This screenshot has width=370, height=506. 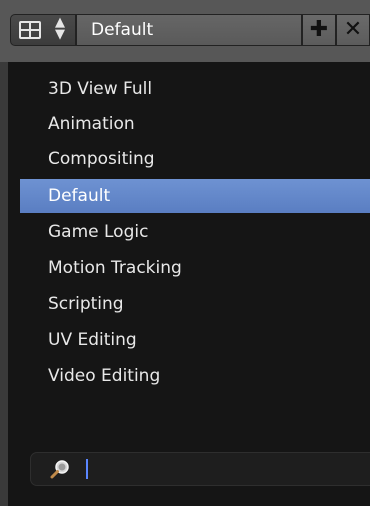 I want to click on text-caret, so click(x=87, y=469).